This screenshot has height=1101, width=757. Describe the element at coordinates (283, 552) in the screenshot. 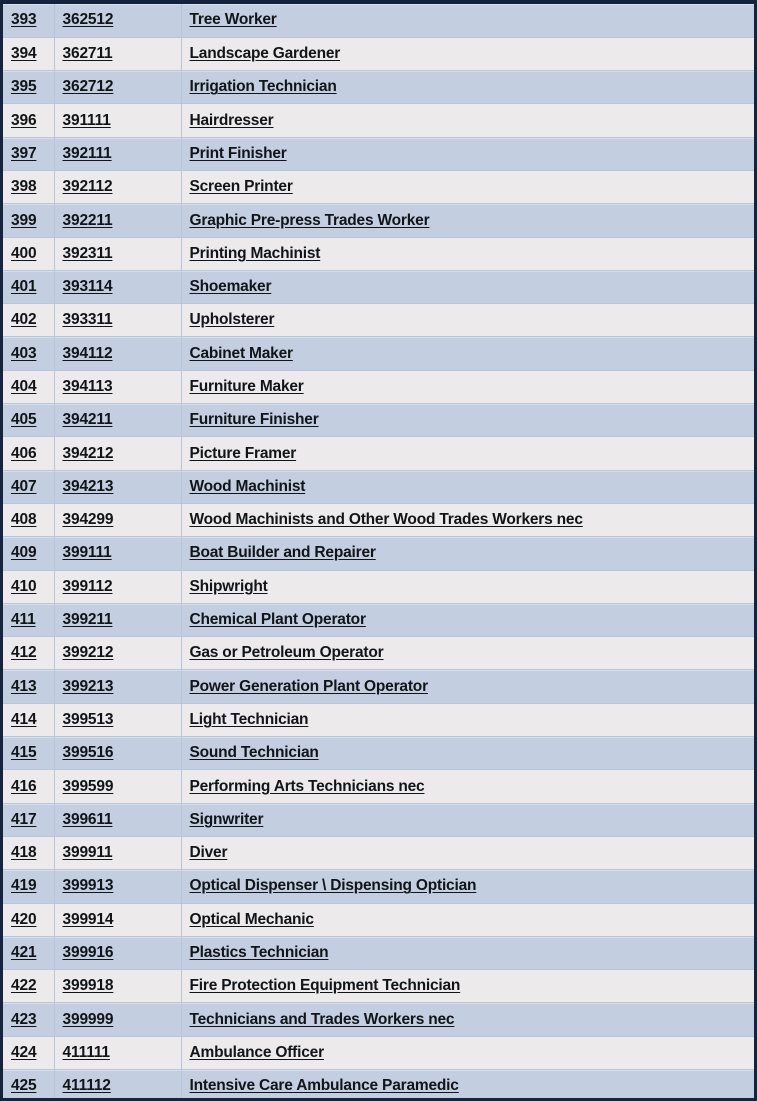

I see `occupation-title-link: Boat Builder and Repairer` at that location.